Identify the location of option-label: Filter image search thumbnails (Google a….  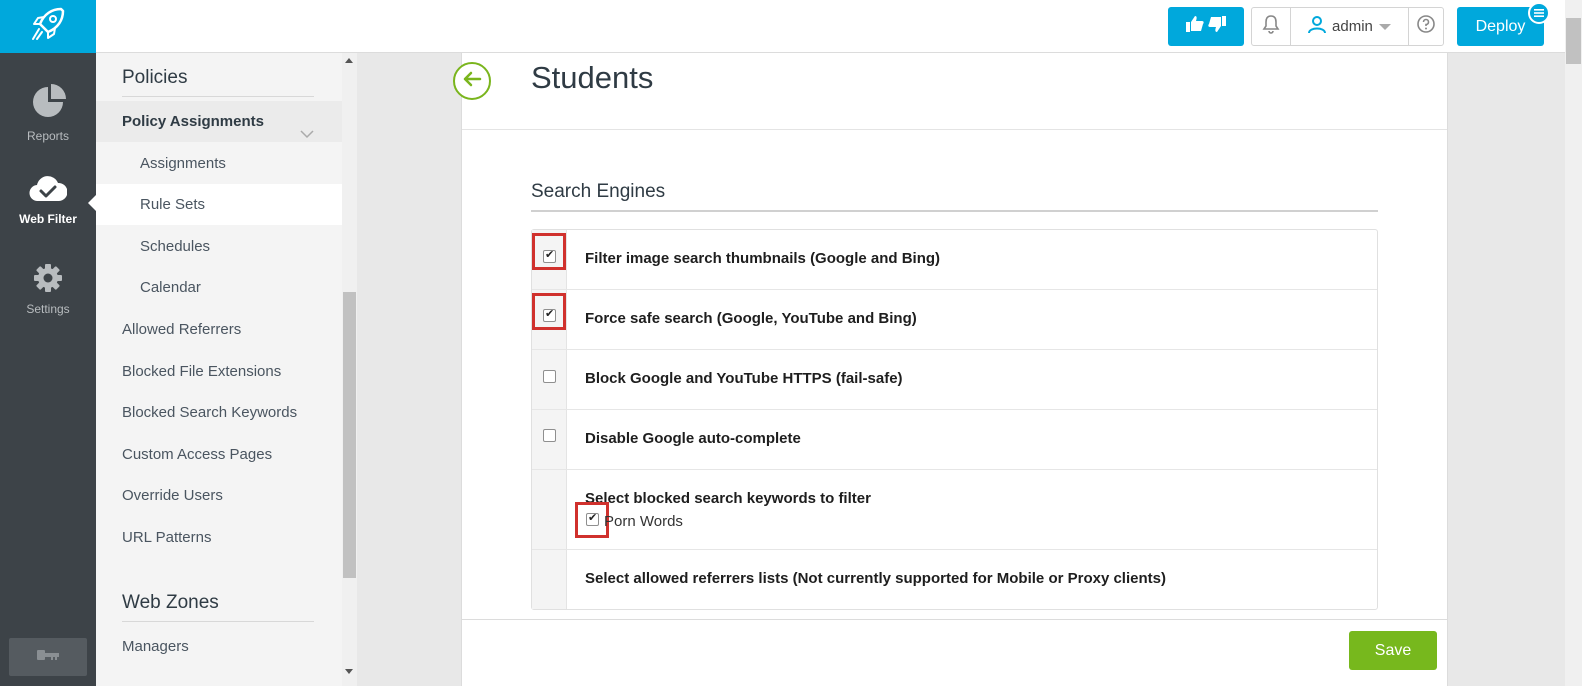
(763, 258).